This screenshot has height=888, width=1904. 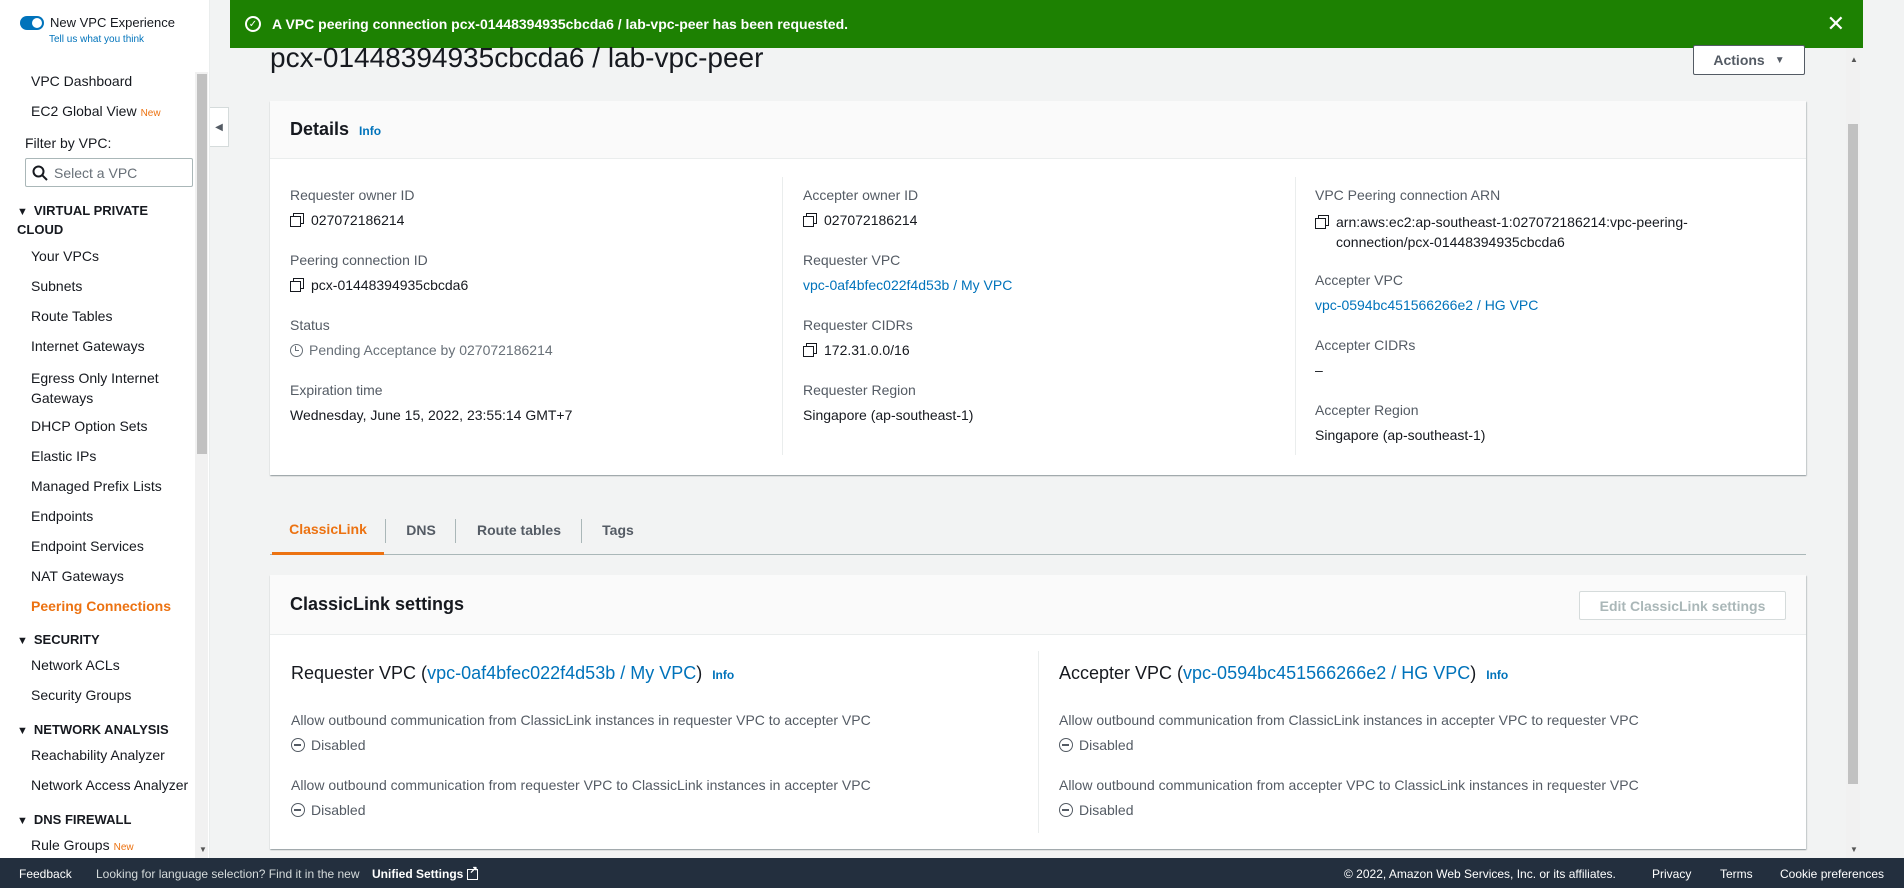 I want to click on sidebar-item-vpc-dashboard: VPC Dashboard, so click(x=81, y=81).